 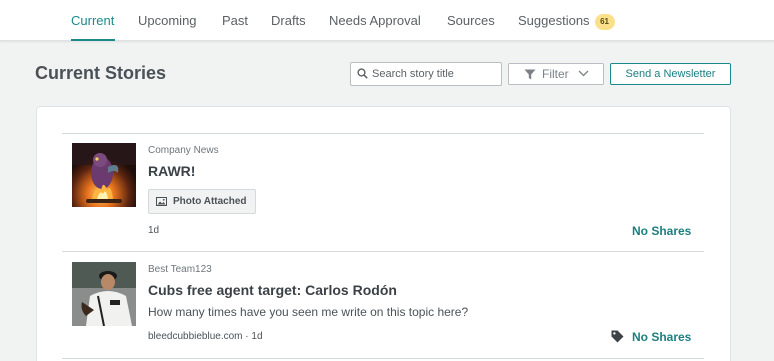 I want to click on tab-suggestions: Suggestions 61, so click(x=566, y=20).